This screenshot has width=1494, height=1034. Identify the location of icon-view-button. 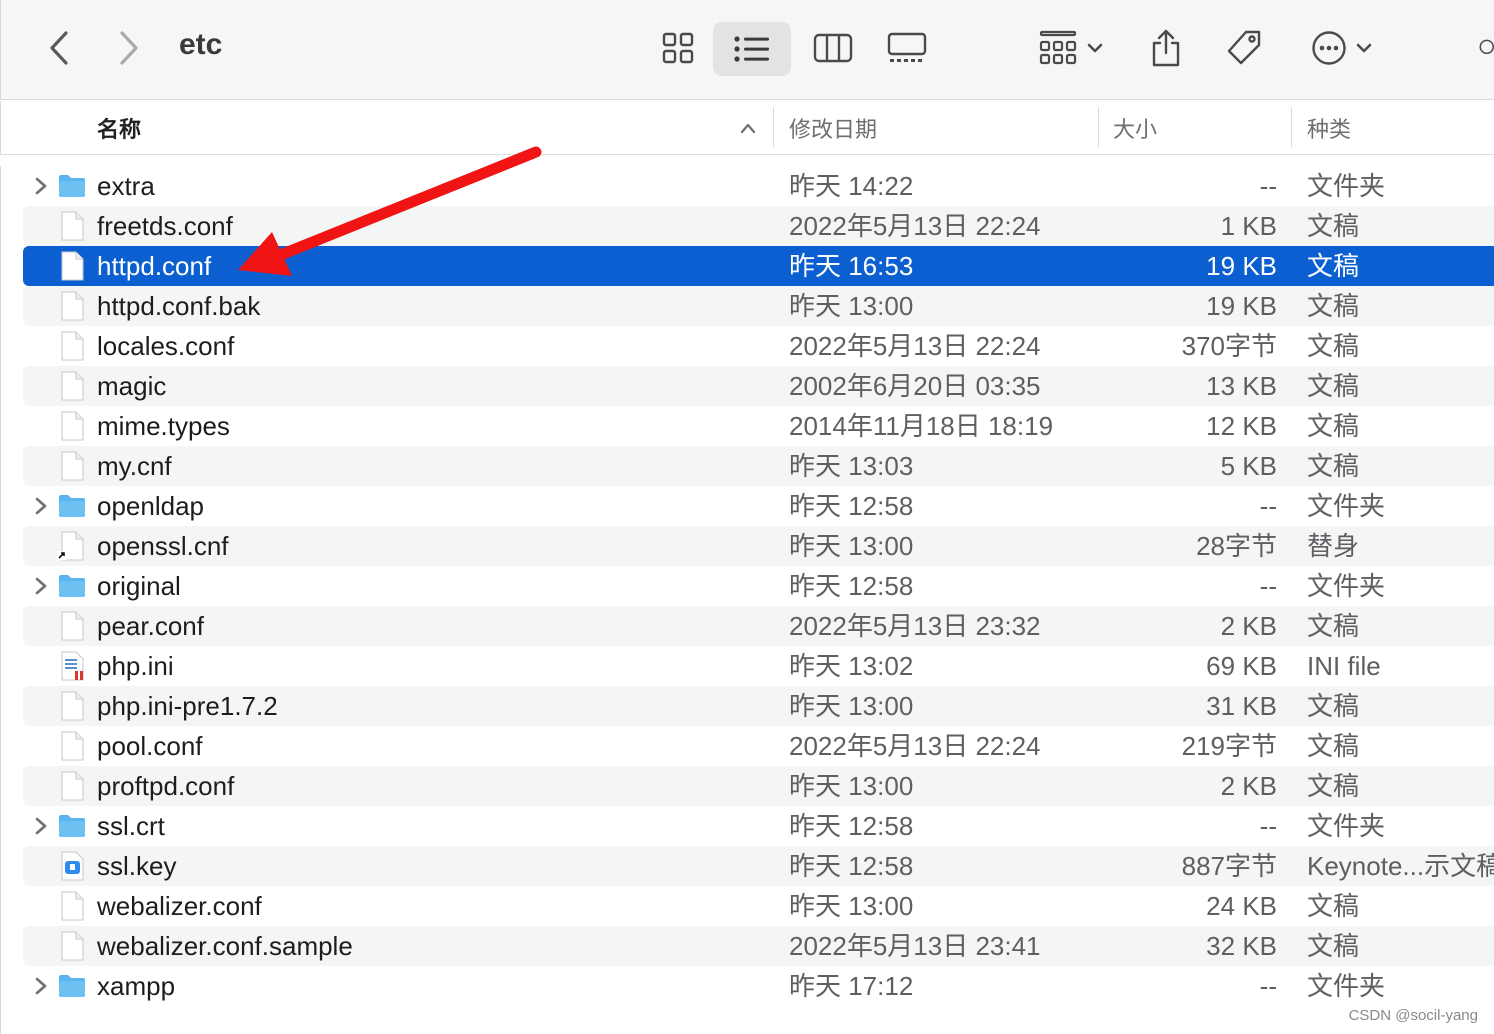
(678, 48).